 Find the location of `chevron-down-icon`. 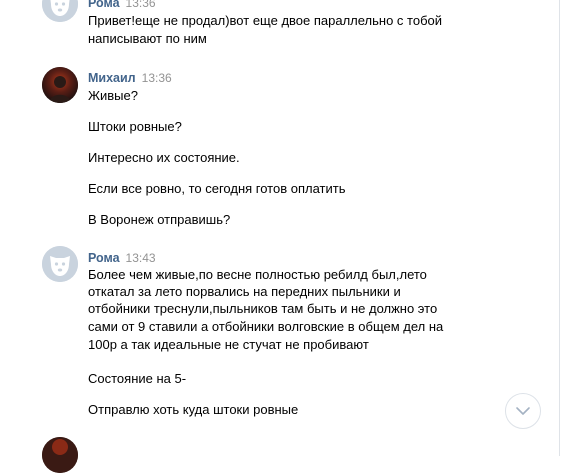

chevron-down-icon is located at coordinates (523, 411).